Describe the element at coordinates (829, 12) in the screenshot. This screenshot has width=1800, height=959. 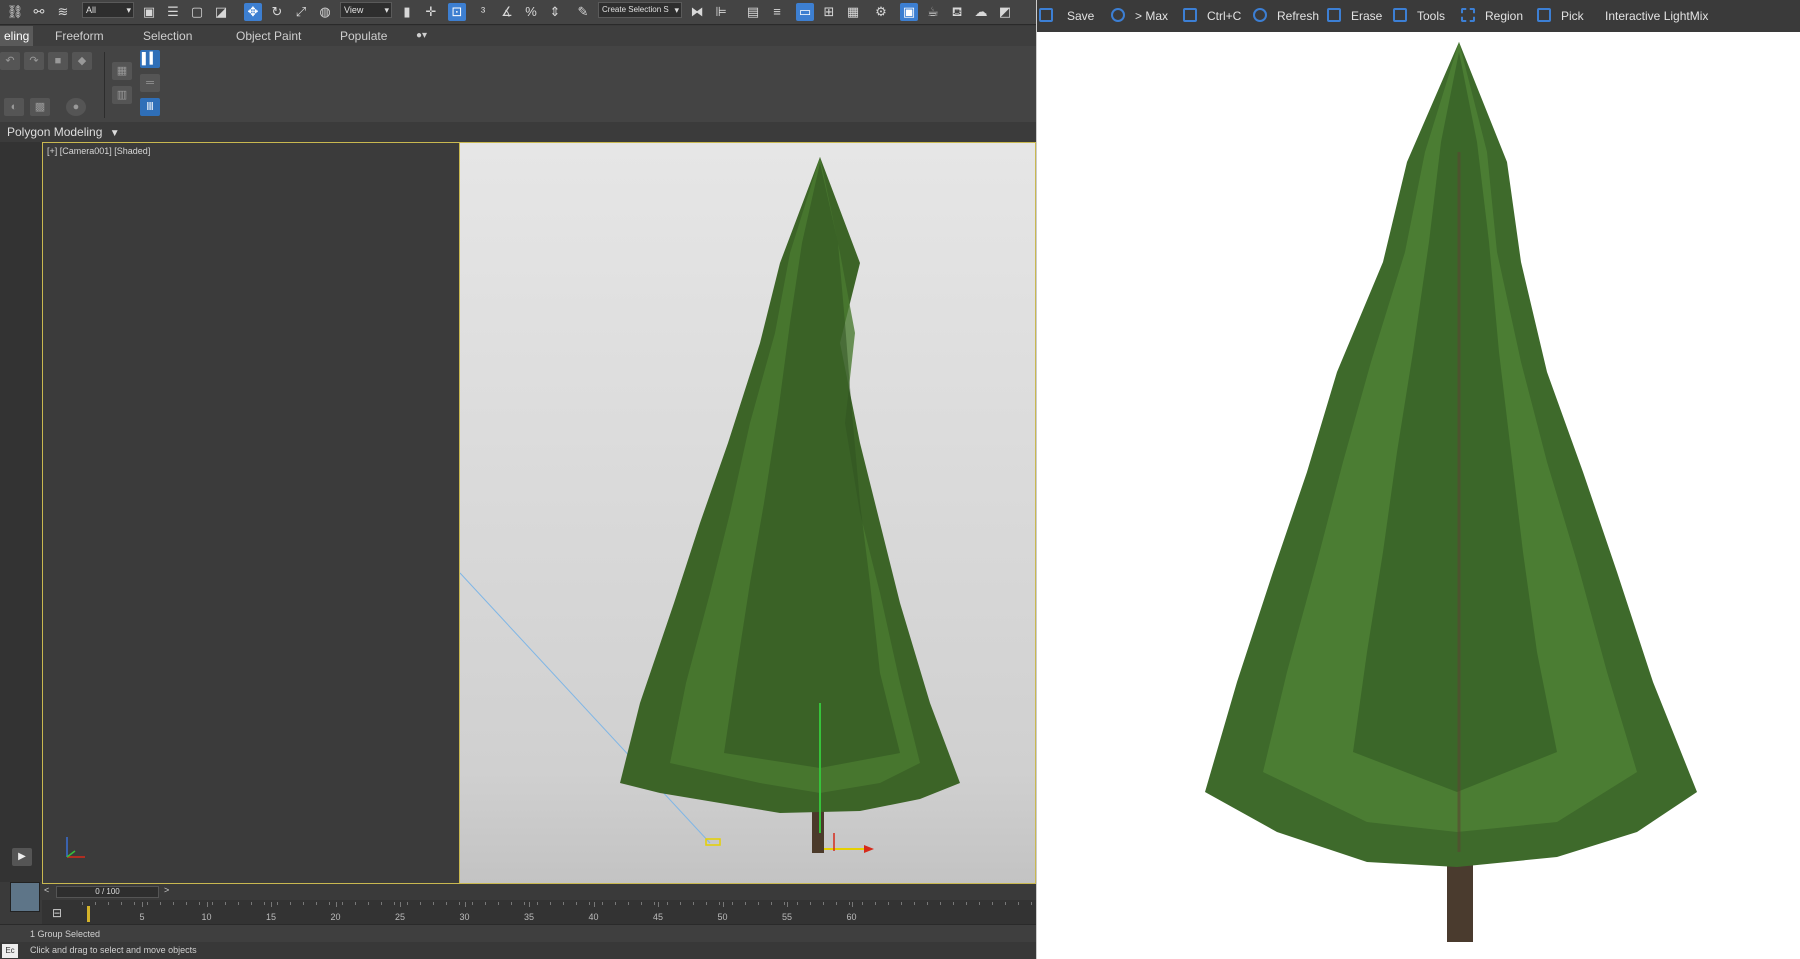
I see `schematic-view-icon: ⊞` at that location.